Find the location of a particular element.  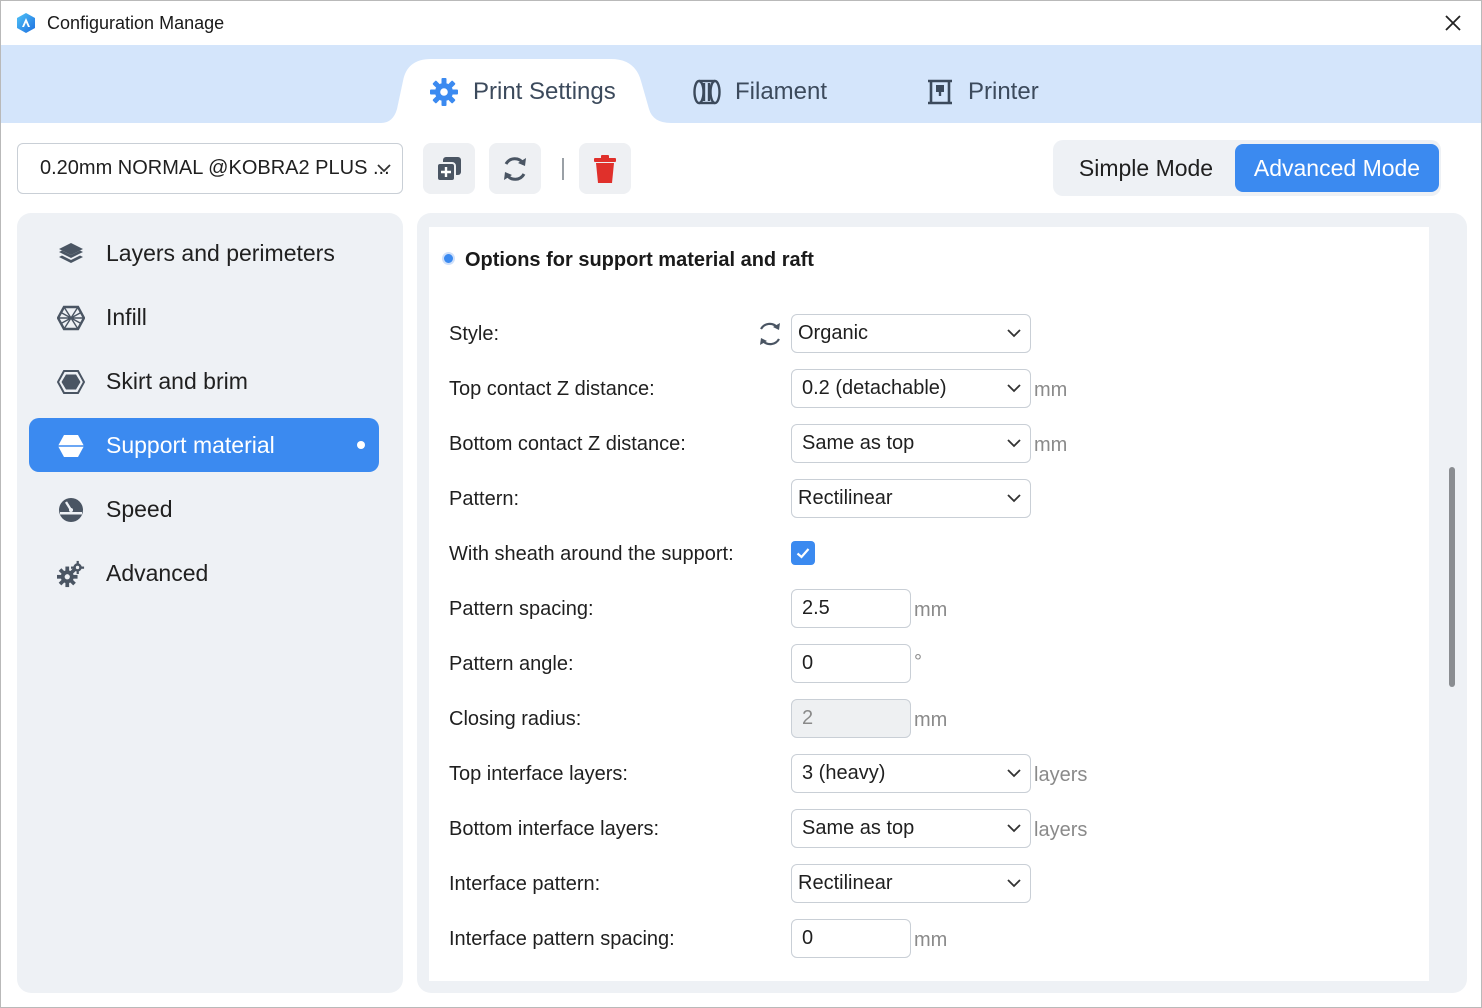

sheath-checkbox is located at coordinates (803, 553).